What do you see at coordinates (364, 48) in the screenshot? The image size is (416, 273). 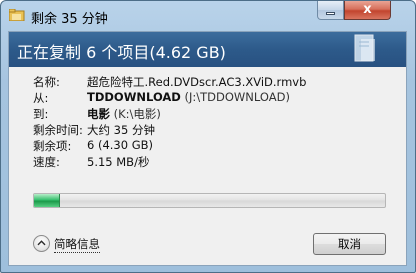 I see `document-transfer-icon` at bounding box center [364, 48].